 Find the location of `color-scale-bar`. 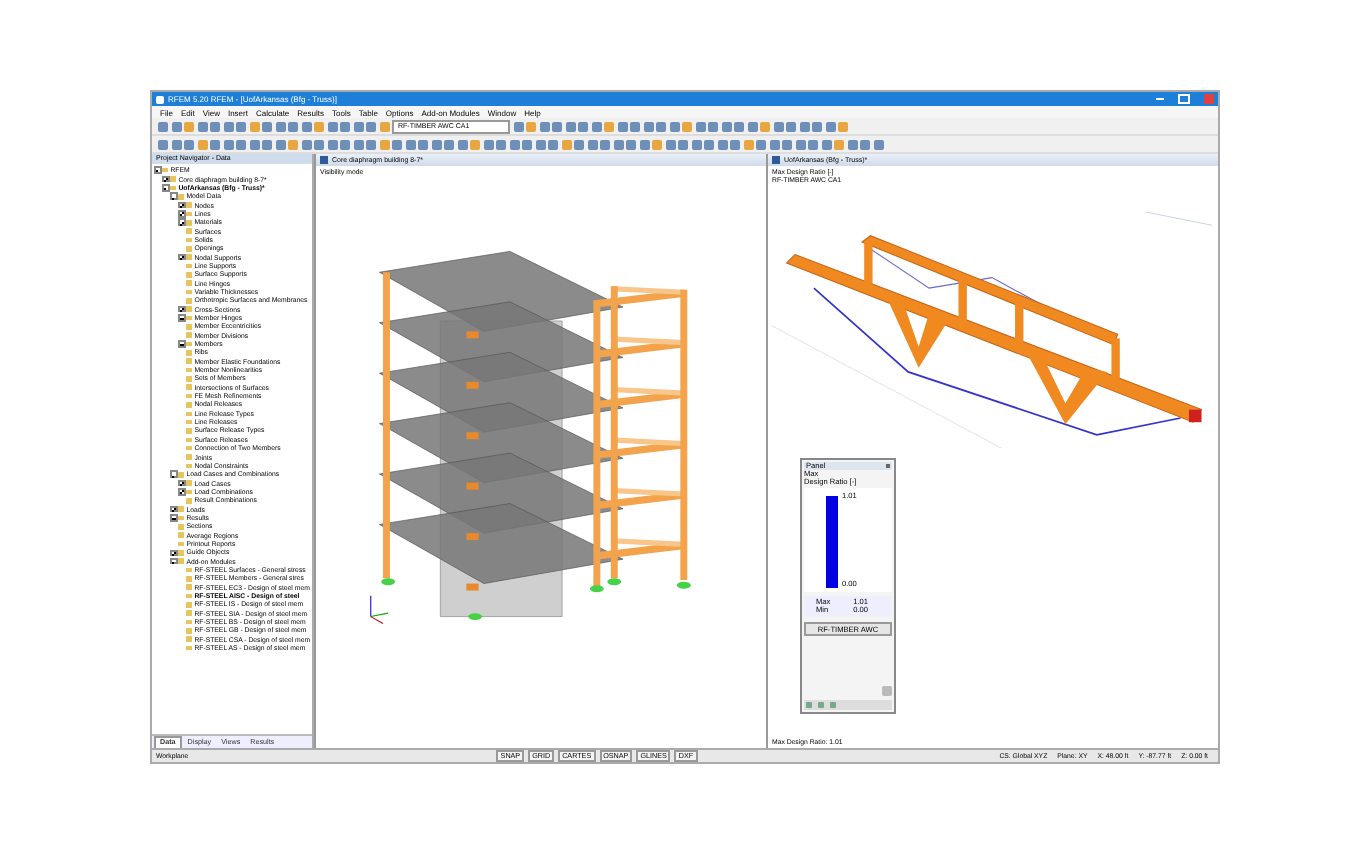

color-scale-bar is located at coordinates (832, 542).